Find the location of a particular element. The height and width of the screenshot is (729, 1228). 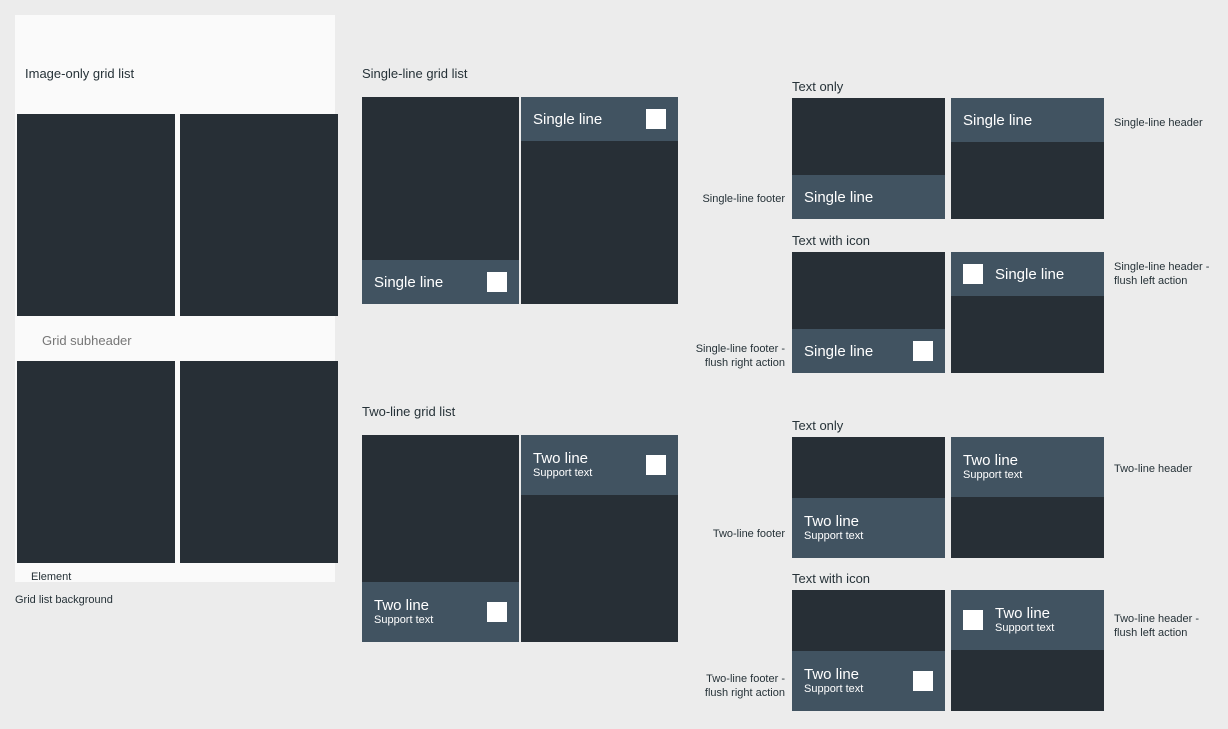

single-line-footer-tile: Single line is located at coordinates (440, 200).